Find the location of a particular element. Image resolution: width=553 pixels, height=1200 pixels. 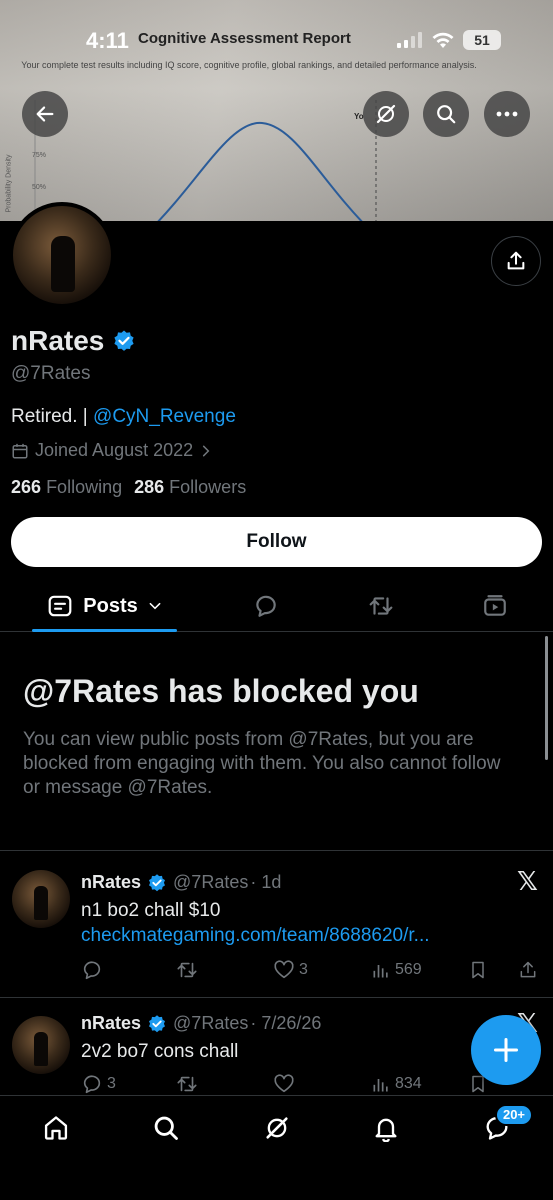

posts-icon is located at coordinates (60, 606).